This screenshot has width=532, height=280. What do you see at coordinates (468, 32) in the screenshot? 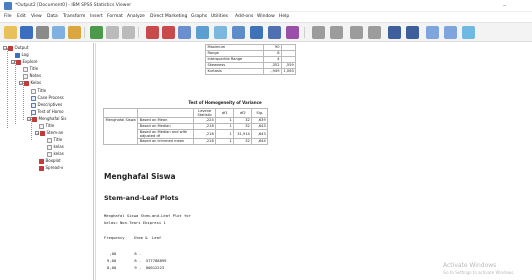
I see `insert-text-icon` at bounding box center [468, 32].